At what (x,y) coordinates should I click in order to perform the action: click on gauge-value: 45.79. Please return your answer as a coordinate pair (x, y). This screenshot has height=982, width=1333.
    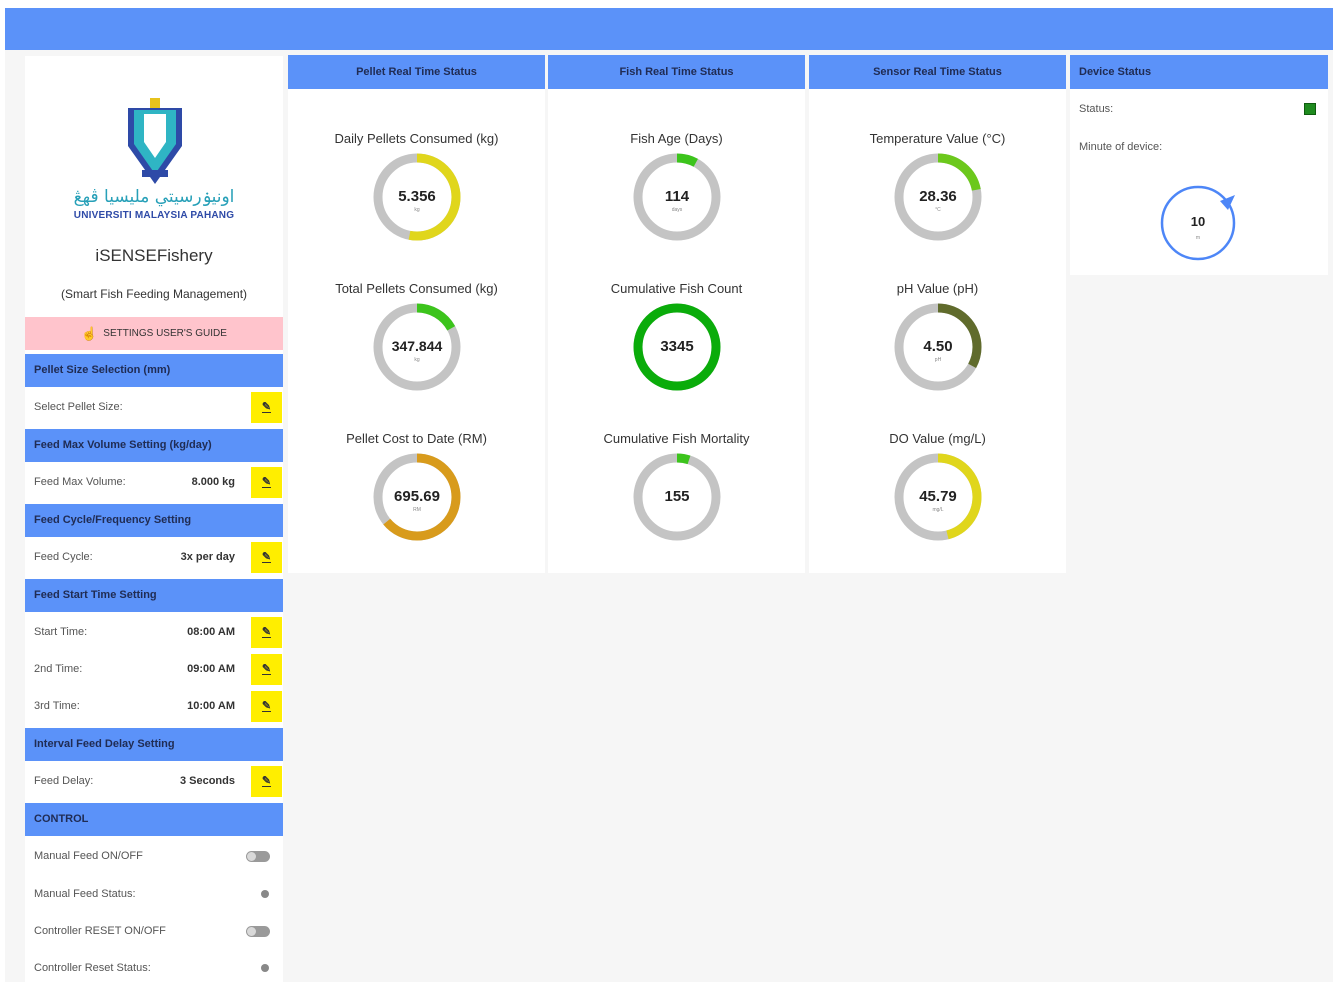
    Looking at the image, I should click on (938, 496).